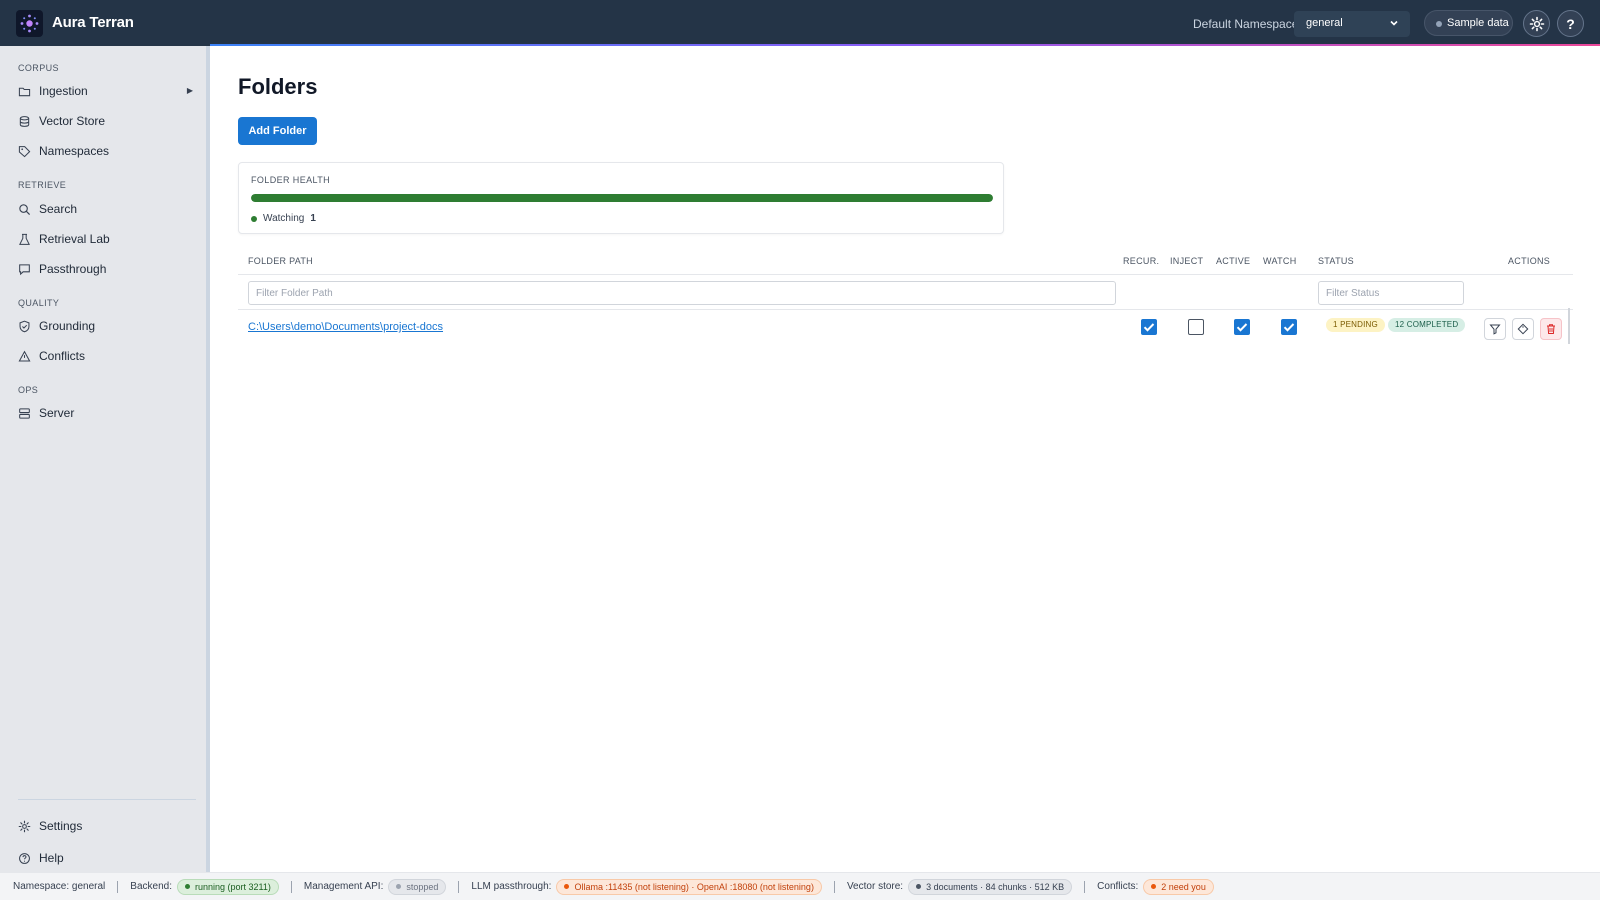 The height and width of the screenshot is (900, 1600). Describe the element at coordinates (63, 91) in the screenshot. I see `sidebar-item-label: Ingestion` at that location.